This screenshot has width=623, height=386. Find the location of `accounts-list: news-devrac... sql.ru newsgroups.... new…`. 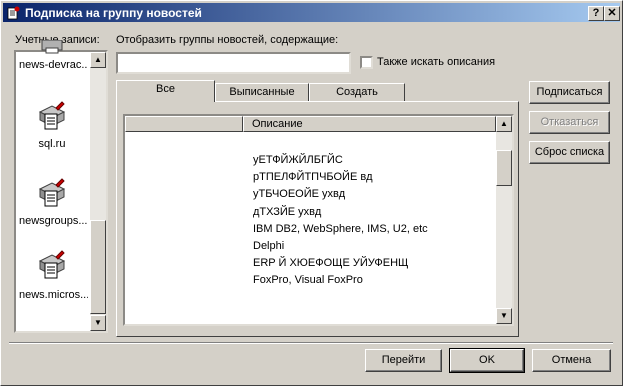

accounts-list: news-devrac... sql.ru newsgroups.... new… is located at coordinates (61, 186).